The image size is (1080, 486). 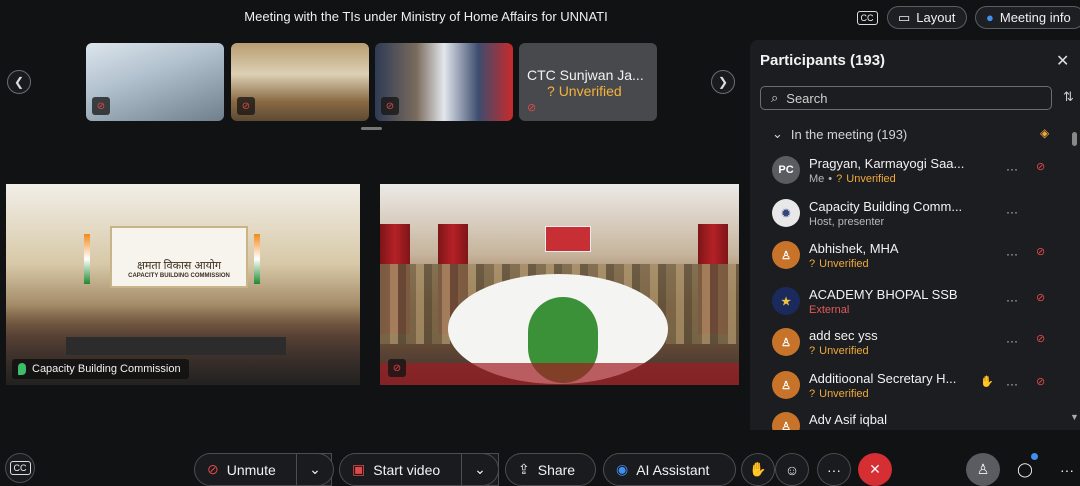 I want to click on participants-button: ♙, so click(x=983, y=469).